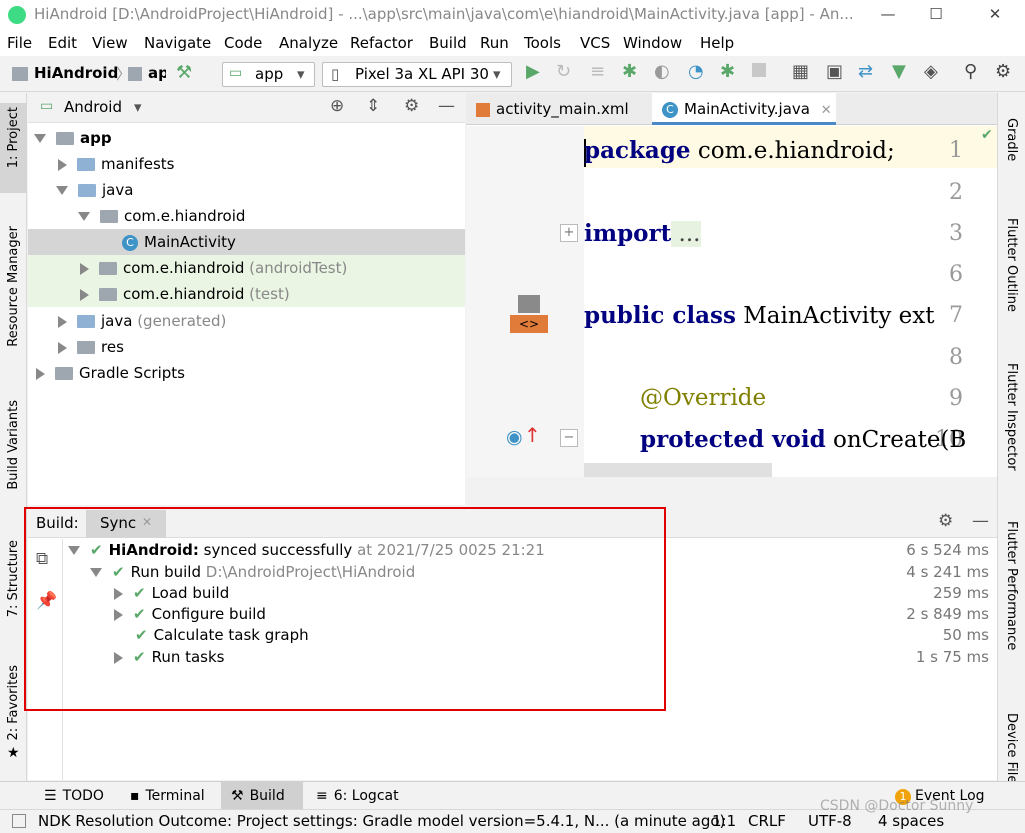 The height and width of the screenshot is (833, 1025). I want to click on project-structure-icon: ▦, so click(800, 71).